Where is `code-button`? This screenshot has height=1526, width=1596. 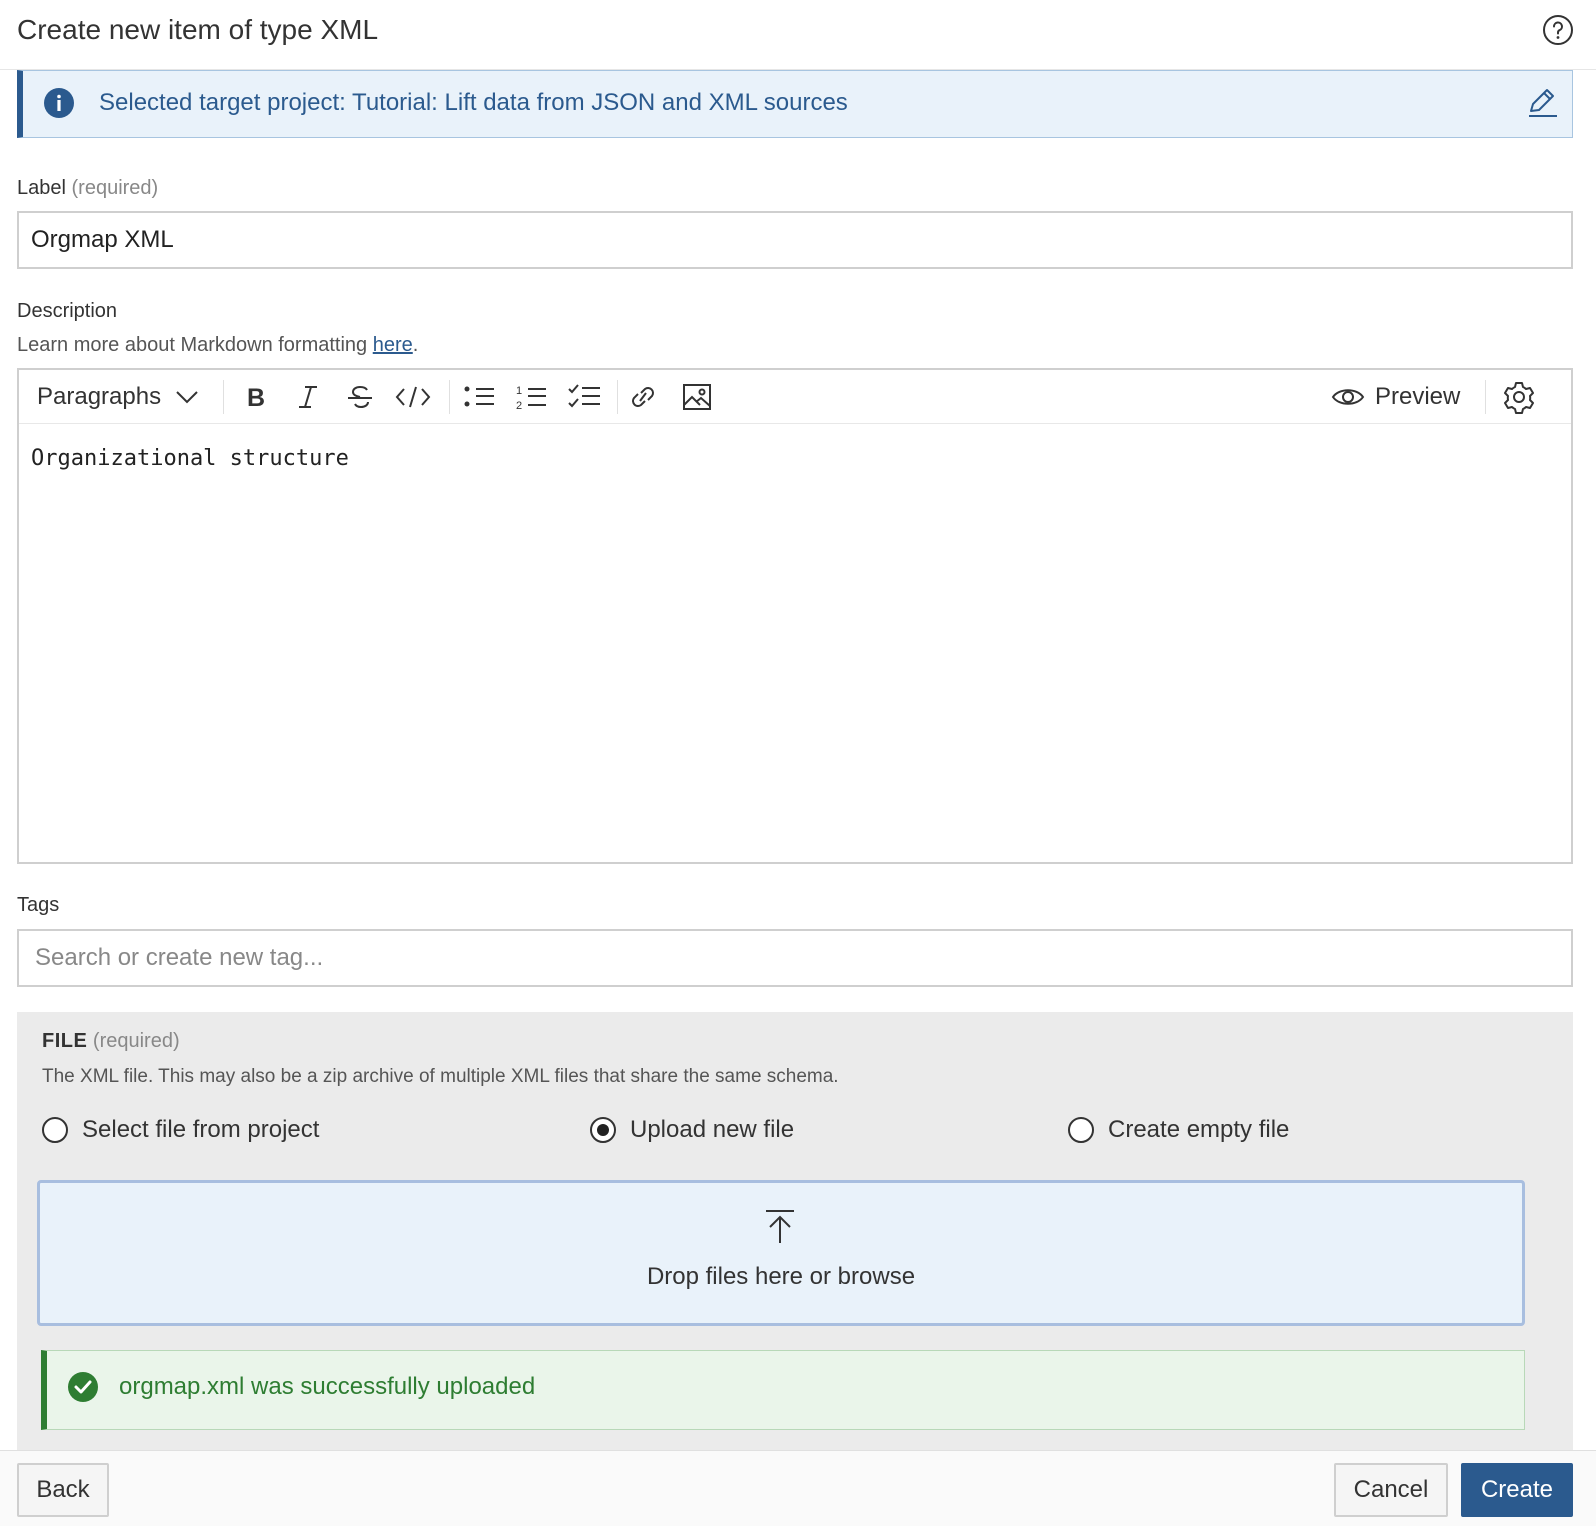 code-button is located at coordinates (413, 397).